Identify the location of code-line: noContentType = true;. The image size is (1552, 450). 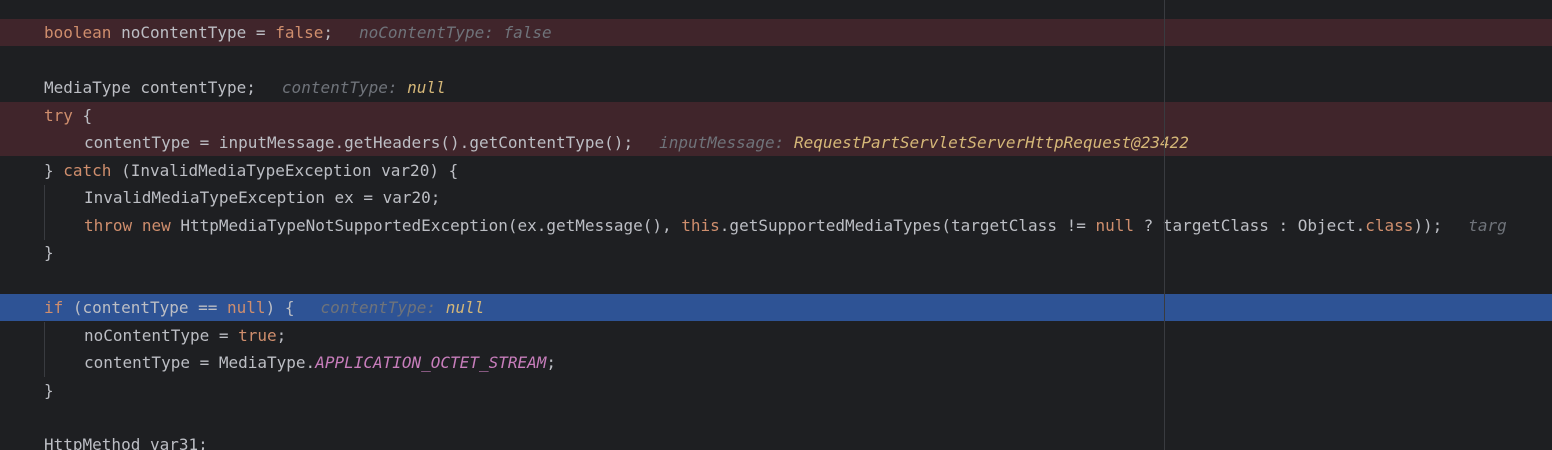
(776, 335).